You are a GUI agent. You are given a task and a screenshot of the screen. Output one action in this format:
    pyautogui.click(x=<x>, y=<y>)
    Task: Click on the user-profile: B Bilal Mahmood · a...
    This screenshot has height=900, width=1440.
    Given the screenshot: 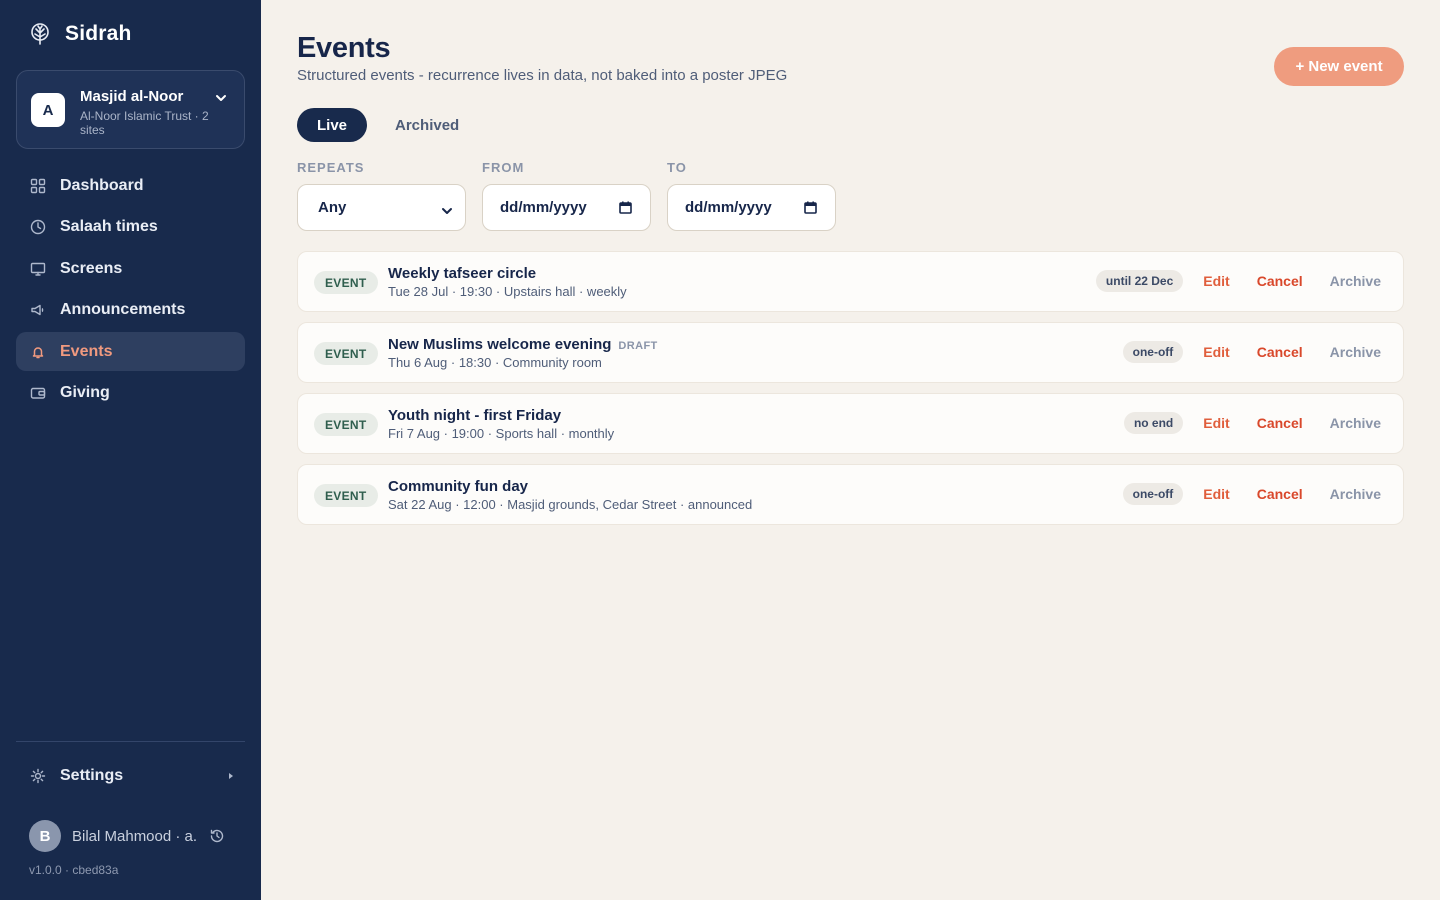 What is the action you would take?
    pyautogui.click(x=129, y=836)
    